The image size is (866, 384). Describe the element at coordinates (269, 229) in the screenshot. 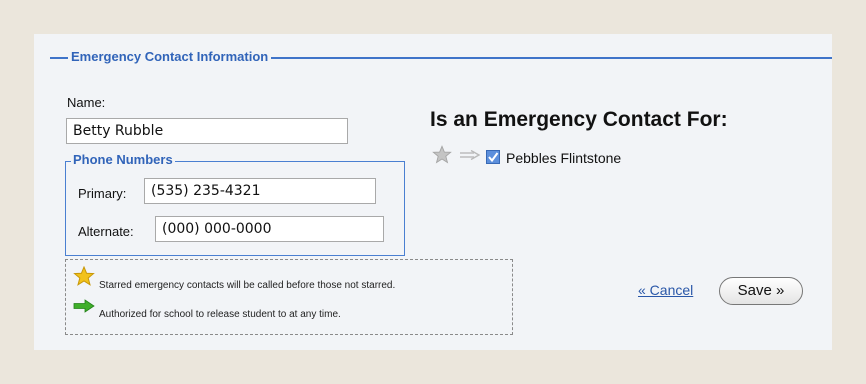

I see `alternate-phone-input` at that location.